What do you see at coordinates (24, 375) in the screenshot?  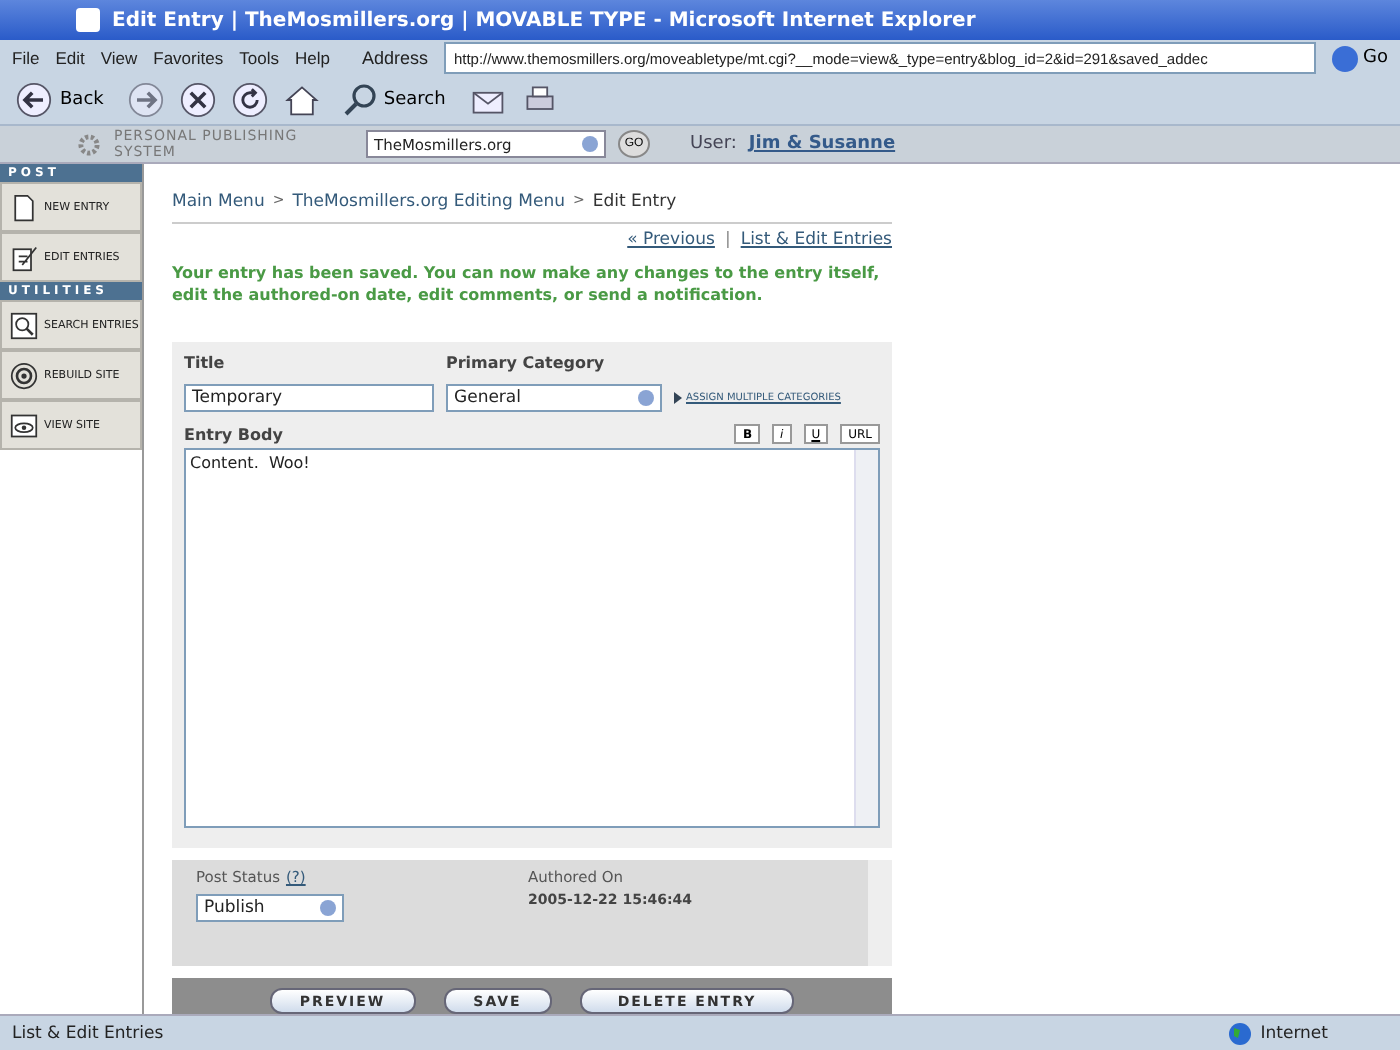 I see `target-icon` at bounding box center [24, 375].